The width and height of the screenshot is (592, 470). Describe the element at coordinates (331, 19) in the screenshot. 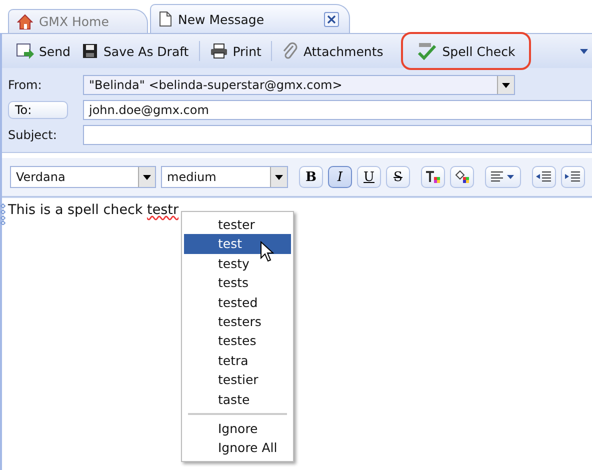

I see `close-icon` at that location.